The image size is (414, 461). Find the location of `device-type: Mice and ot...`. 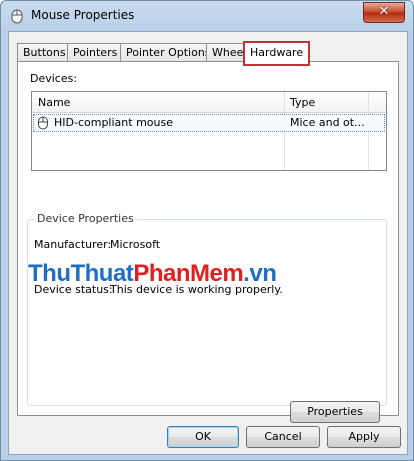

device-type: Mice and ot... is located at coordinates (327, 122).